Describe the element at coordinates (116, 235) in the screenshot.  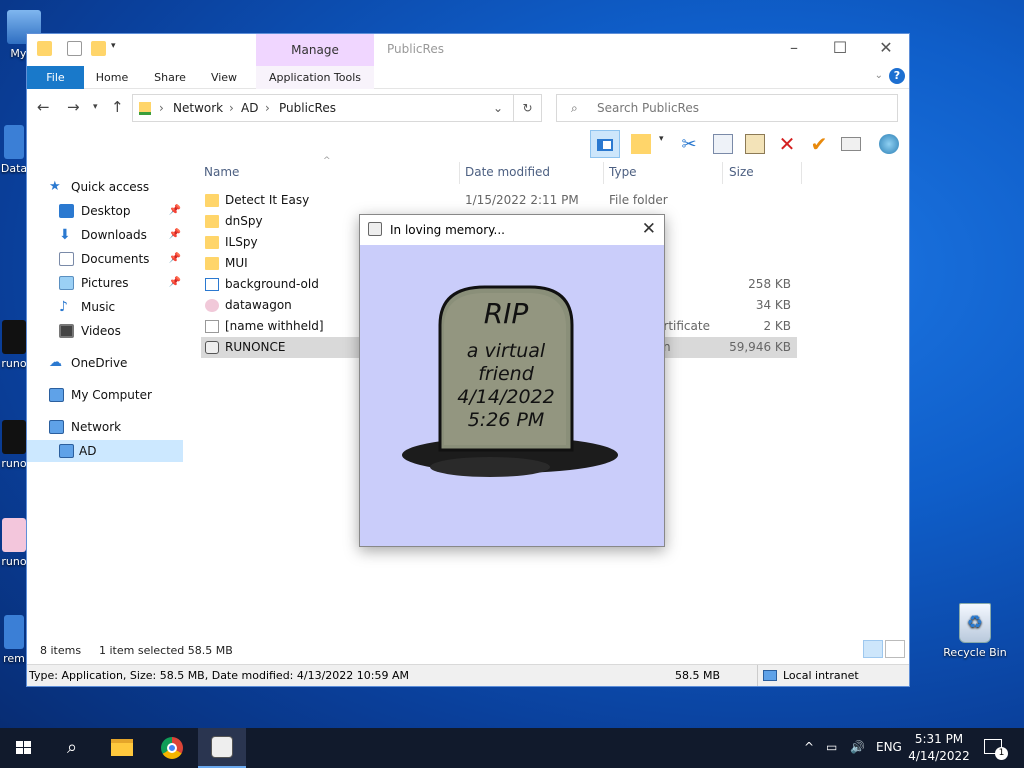
I see `nav-downloads: ⬇ Downloads 📌` at that location.